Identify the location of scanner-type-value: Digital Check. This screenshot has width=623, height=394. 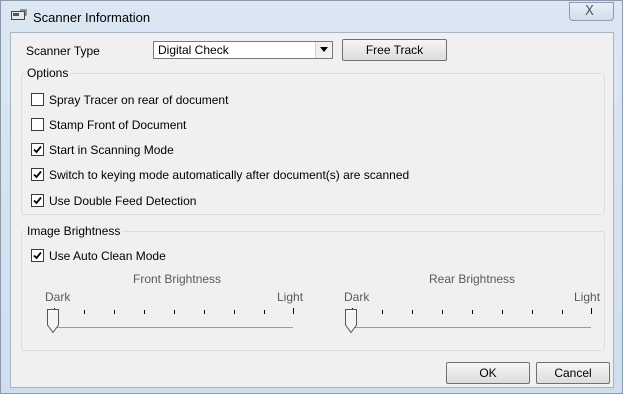
(193, 50).